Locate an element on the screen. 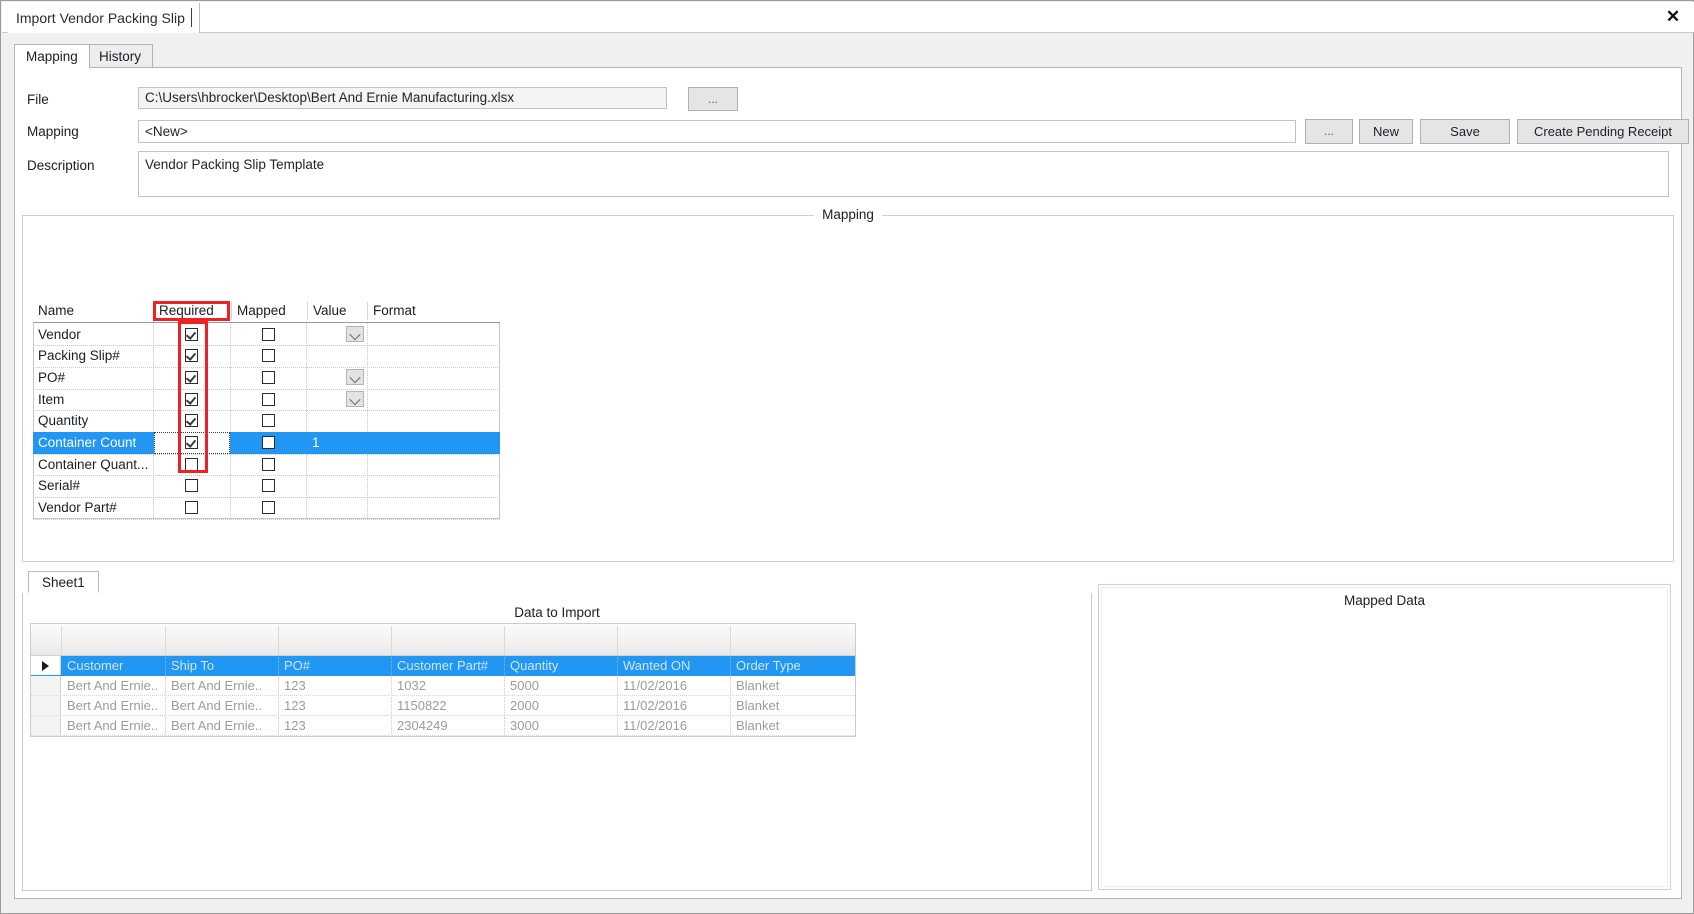 The height and width of the screenshot is (914, 1694). mapping-row-name: Packing Slip# is located at coordinates (79, 356).